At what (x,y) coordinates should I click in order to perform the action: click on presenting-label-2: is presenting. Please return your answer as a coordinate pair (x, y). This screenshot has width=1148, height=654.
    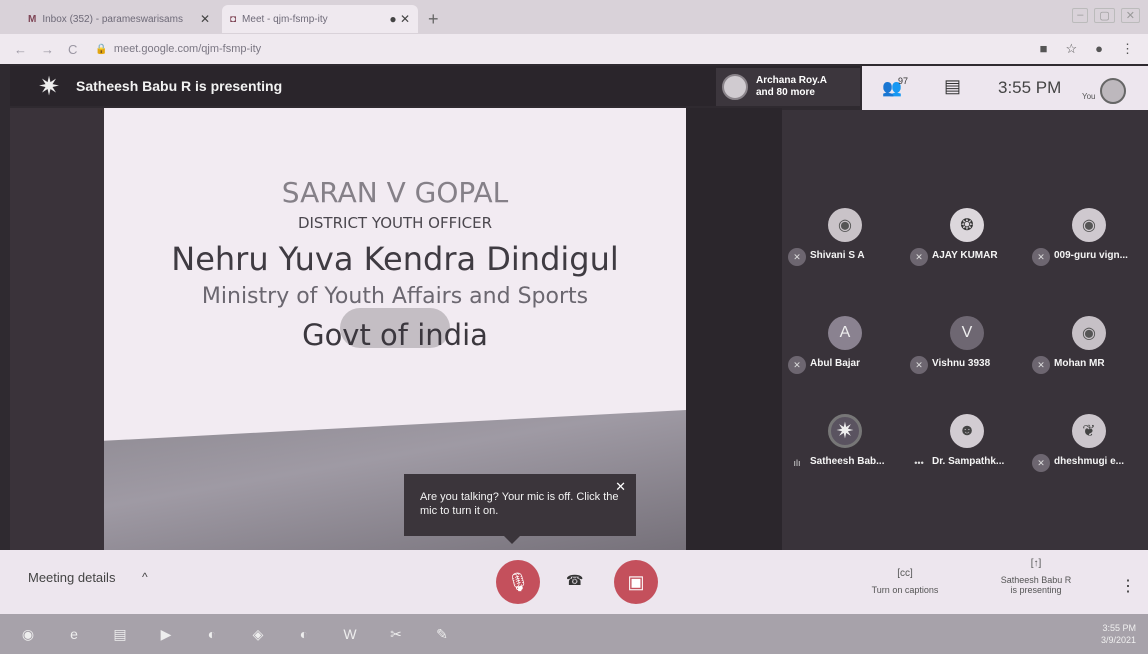
    Looking at the image, I should click on (1036, 590).